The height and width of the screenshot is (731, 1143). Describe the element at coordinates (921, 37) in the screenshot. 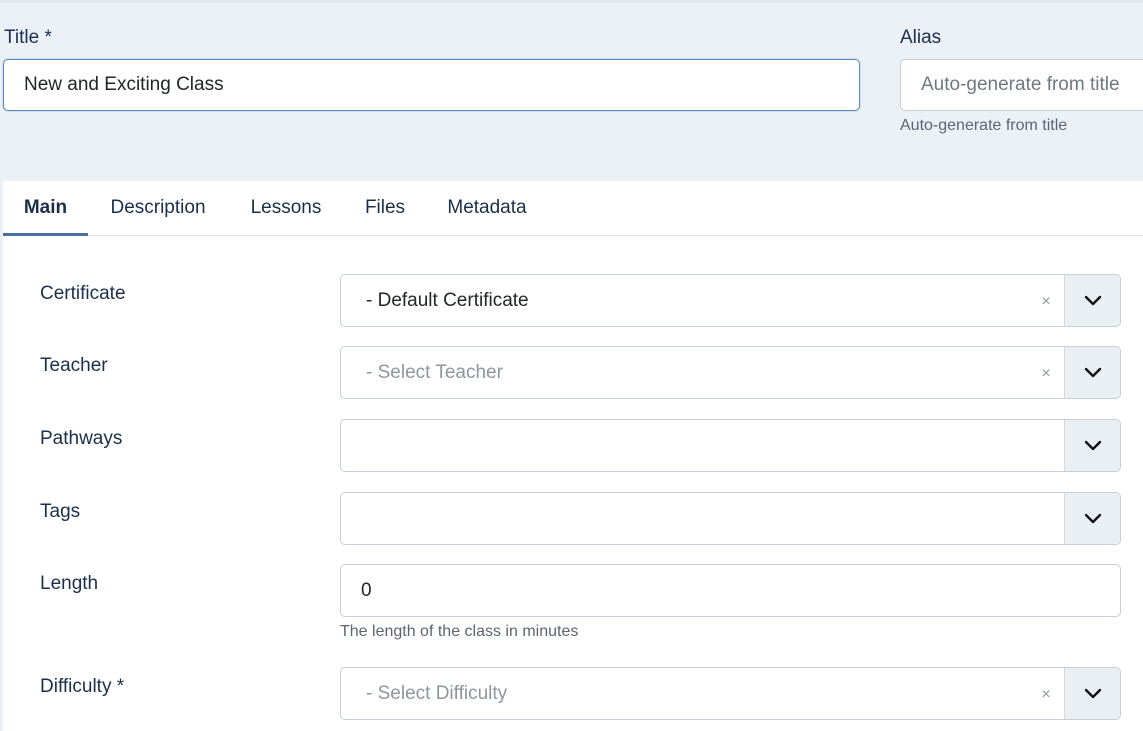

I see `alias-label: Alias` at that location.